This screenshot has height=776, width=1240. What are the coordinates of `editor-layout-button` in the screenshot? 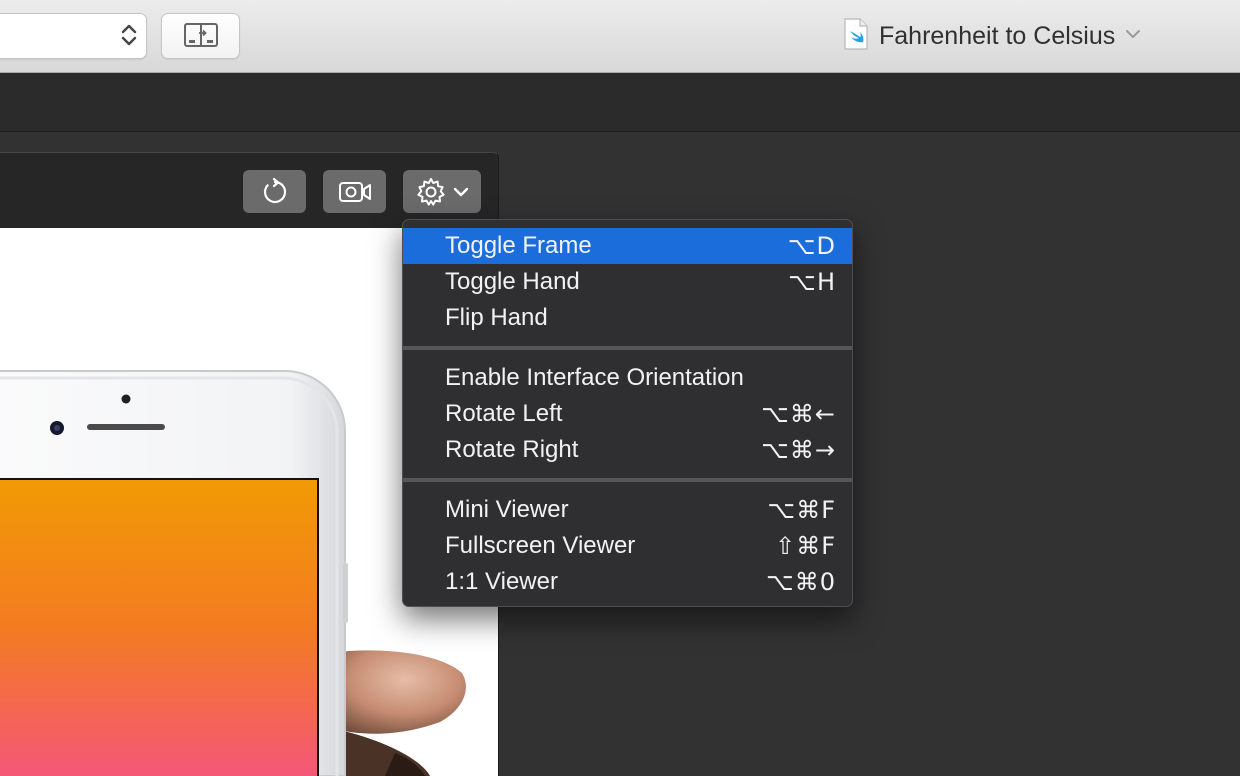 It's located at (200, 36).